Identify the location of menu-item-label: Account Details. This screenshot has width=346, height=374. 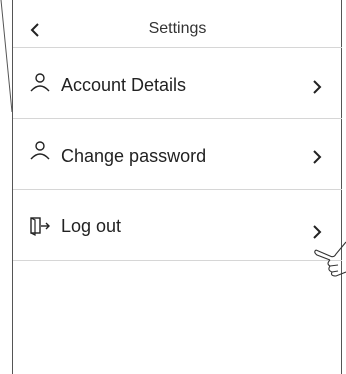
(124, 85).